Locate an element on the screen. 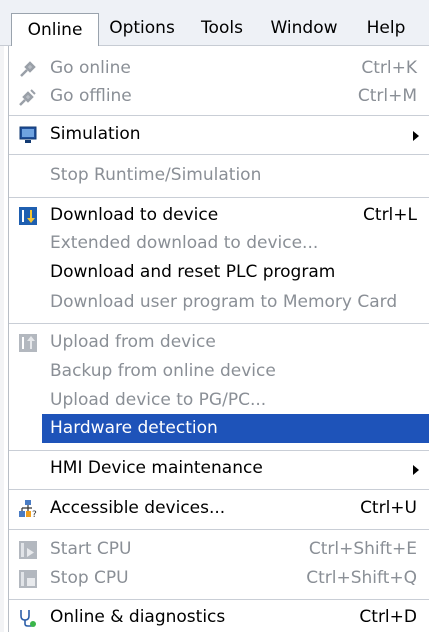 This screenshot has width=429, height=632. menu-item-download-reset-plc: Download and reset PLC program is located at coordinates (219, 272).